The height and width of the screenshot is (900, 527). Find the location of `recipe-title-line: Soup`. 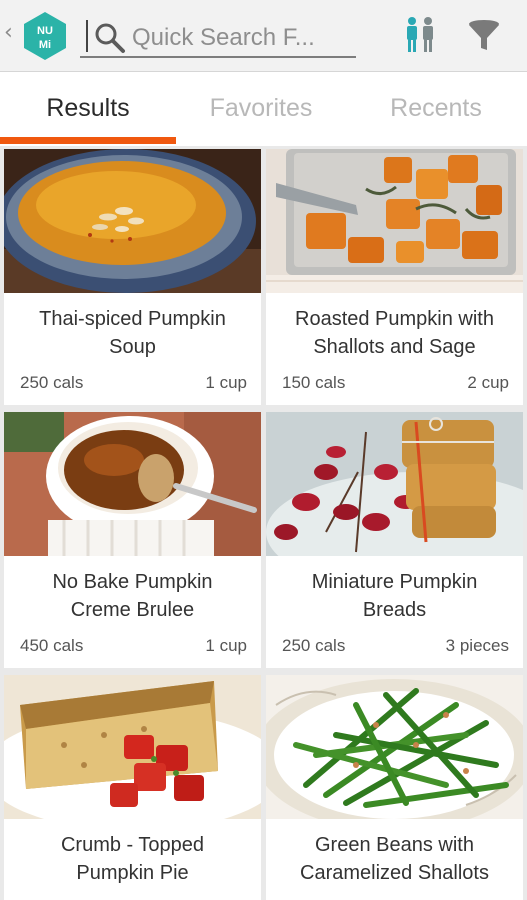

recipe-title-line: Soup is located at coordinates (132, 347).